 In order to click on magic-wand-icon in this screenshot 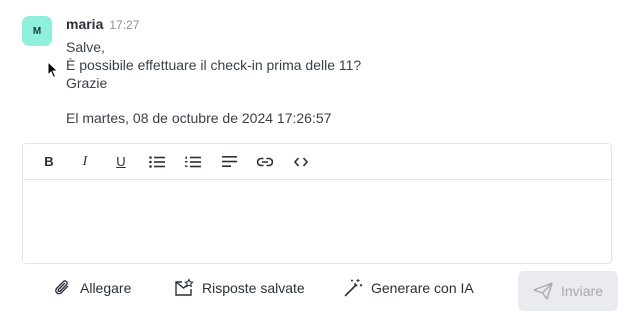, I will do `click(353, 288)`.